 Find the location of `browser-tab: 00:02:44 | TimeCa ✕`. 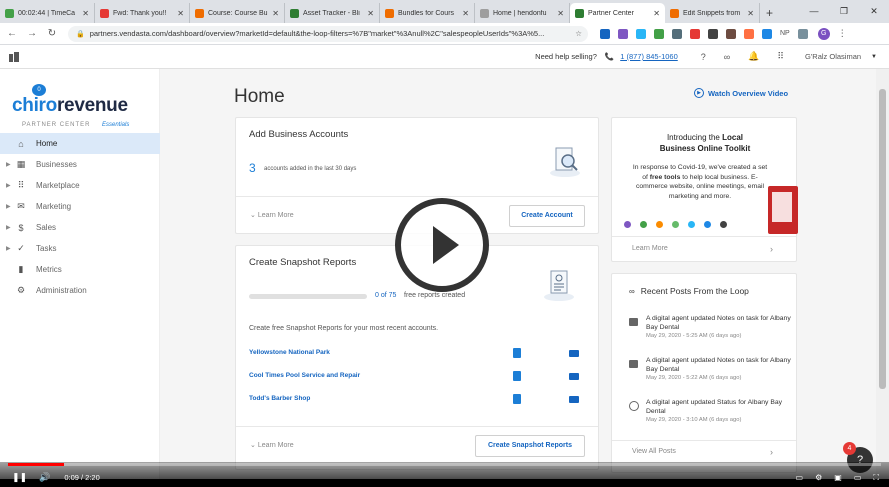

browser-tab: 00:02:44 | TimeCa ✕ is located at coordinates (47, 13).